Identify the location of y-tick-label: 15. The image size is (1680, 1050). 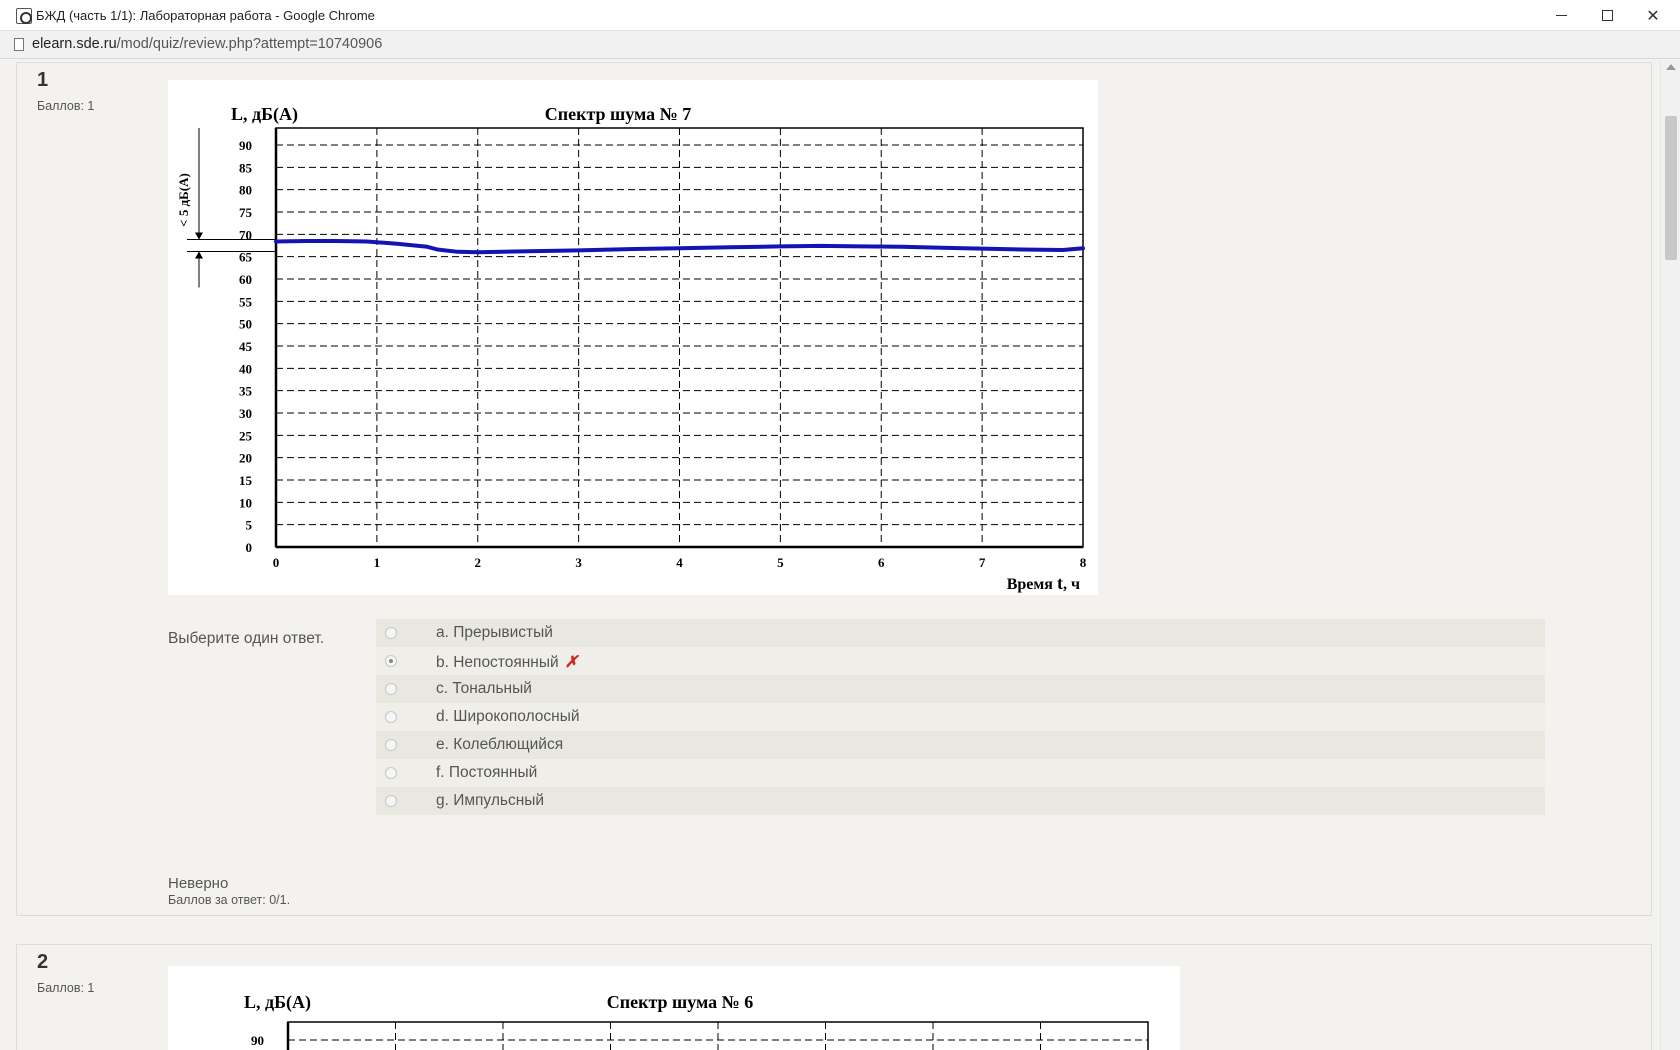
(246, 480).